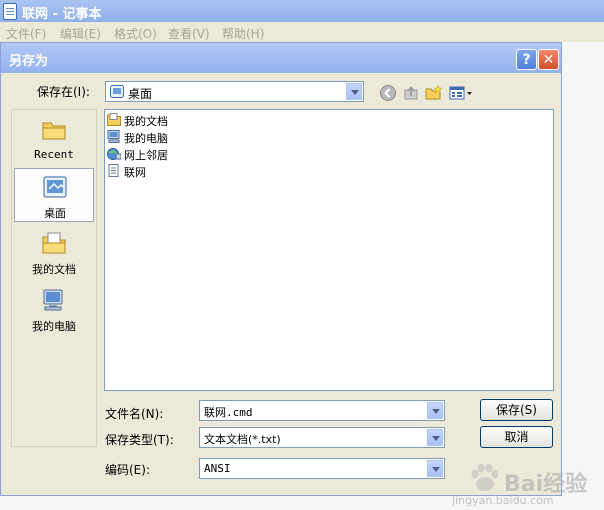 This screenshot has width=604, height=510. What do you see at coordinates (234, 91) in the screenshot?
I see `save-in-dropdown: 桌面` at bounding box center [234, 91].